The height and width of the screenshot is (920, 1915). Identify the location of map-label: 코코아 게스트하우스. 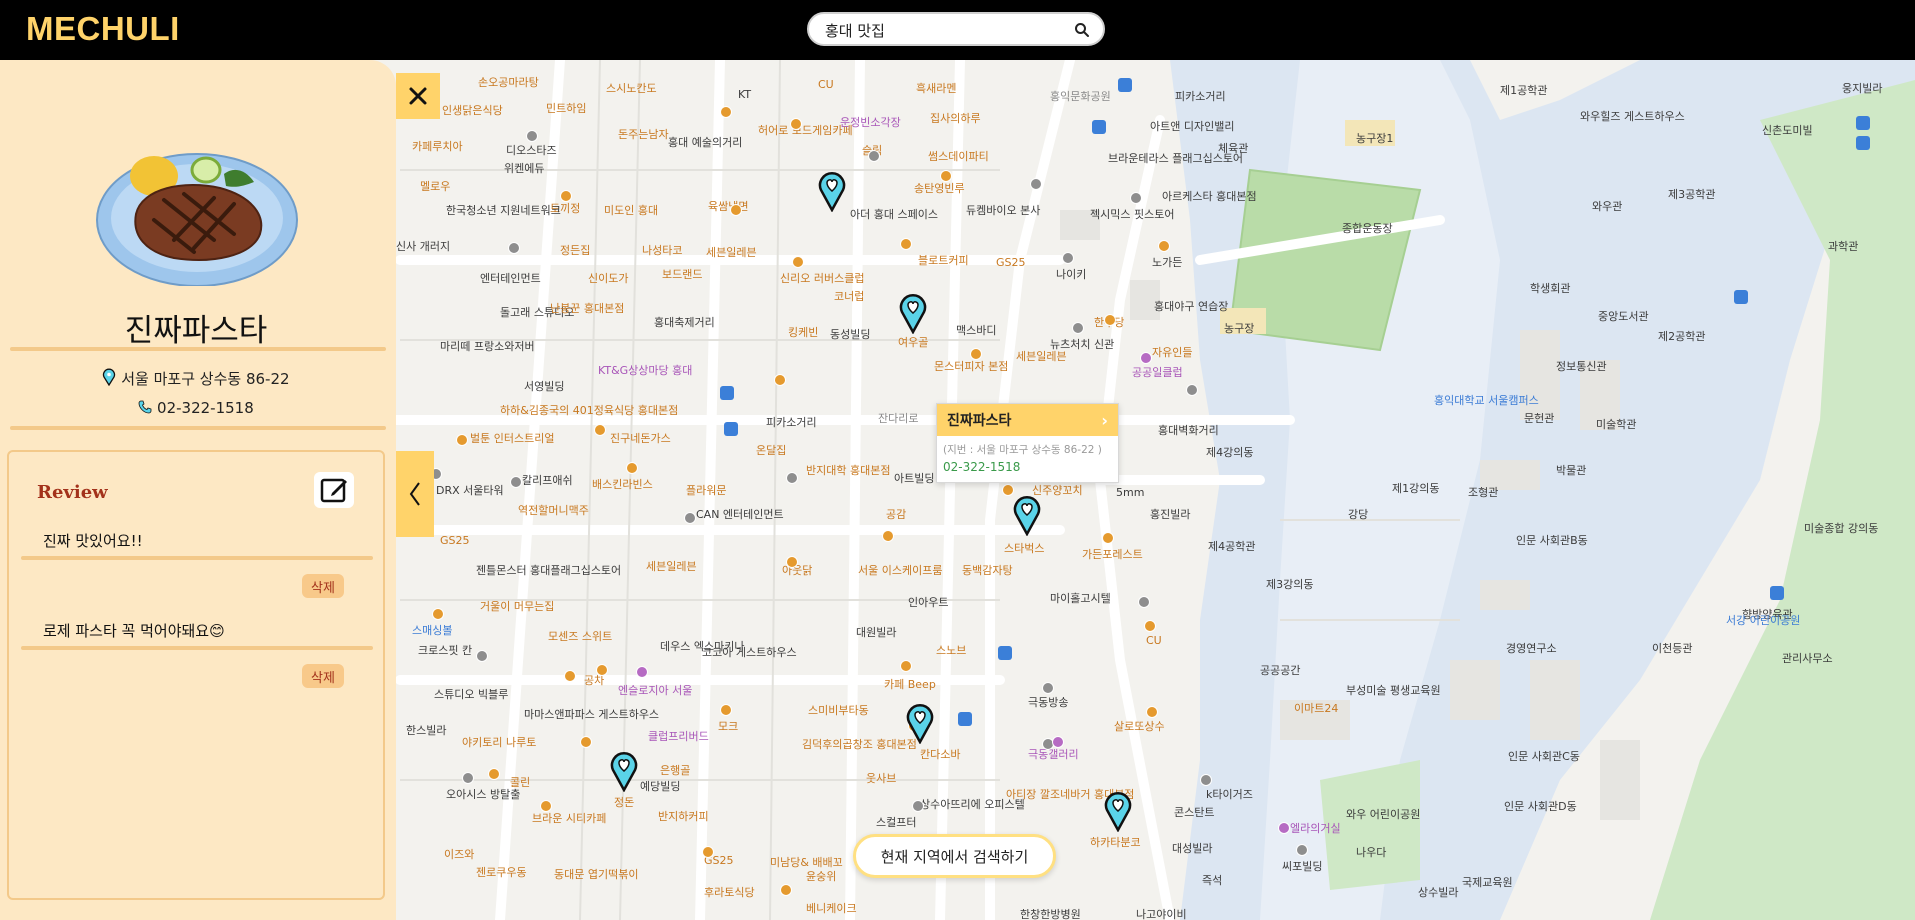
(749, 652).